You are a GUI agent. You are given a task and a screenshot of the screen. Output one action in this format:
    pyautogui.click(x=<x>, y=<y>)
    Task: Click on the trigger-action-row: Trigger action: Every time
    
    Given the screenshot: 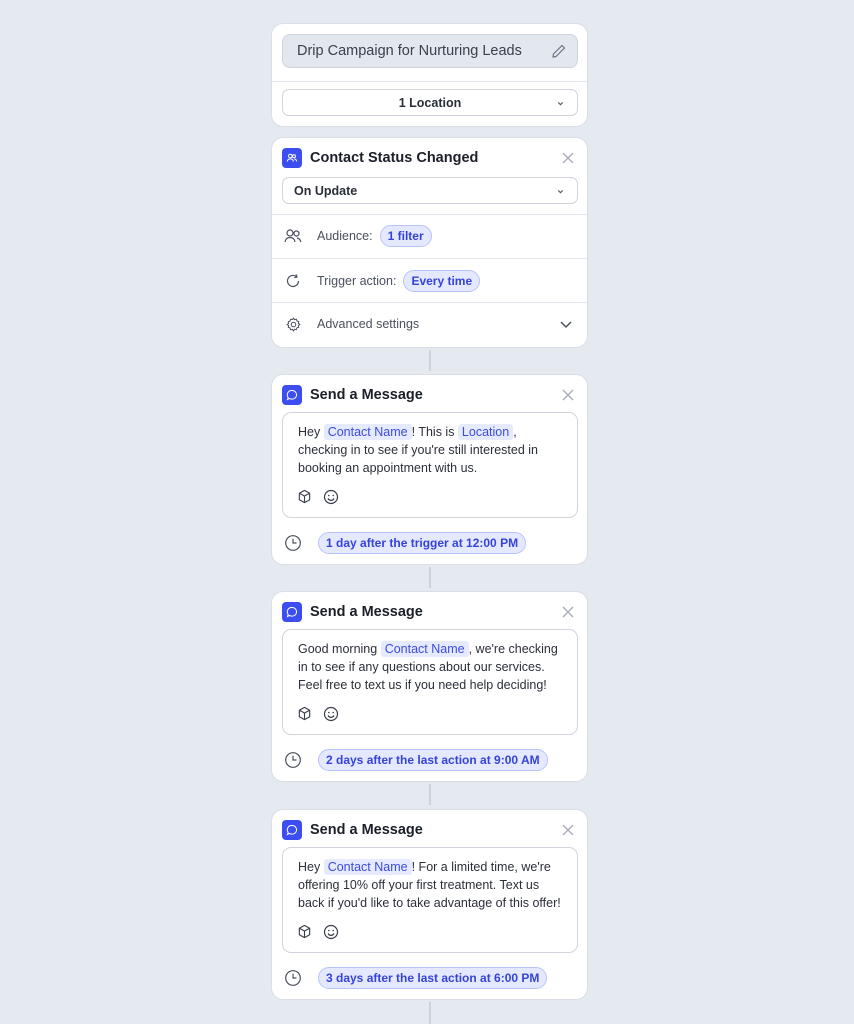 What is the action you would take?
    pyautogui.click(x=429, y=281)
    